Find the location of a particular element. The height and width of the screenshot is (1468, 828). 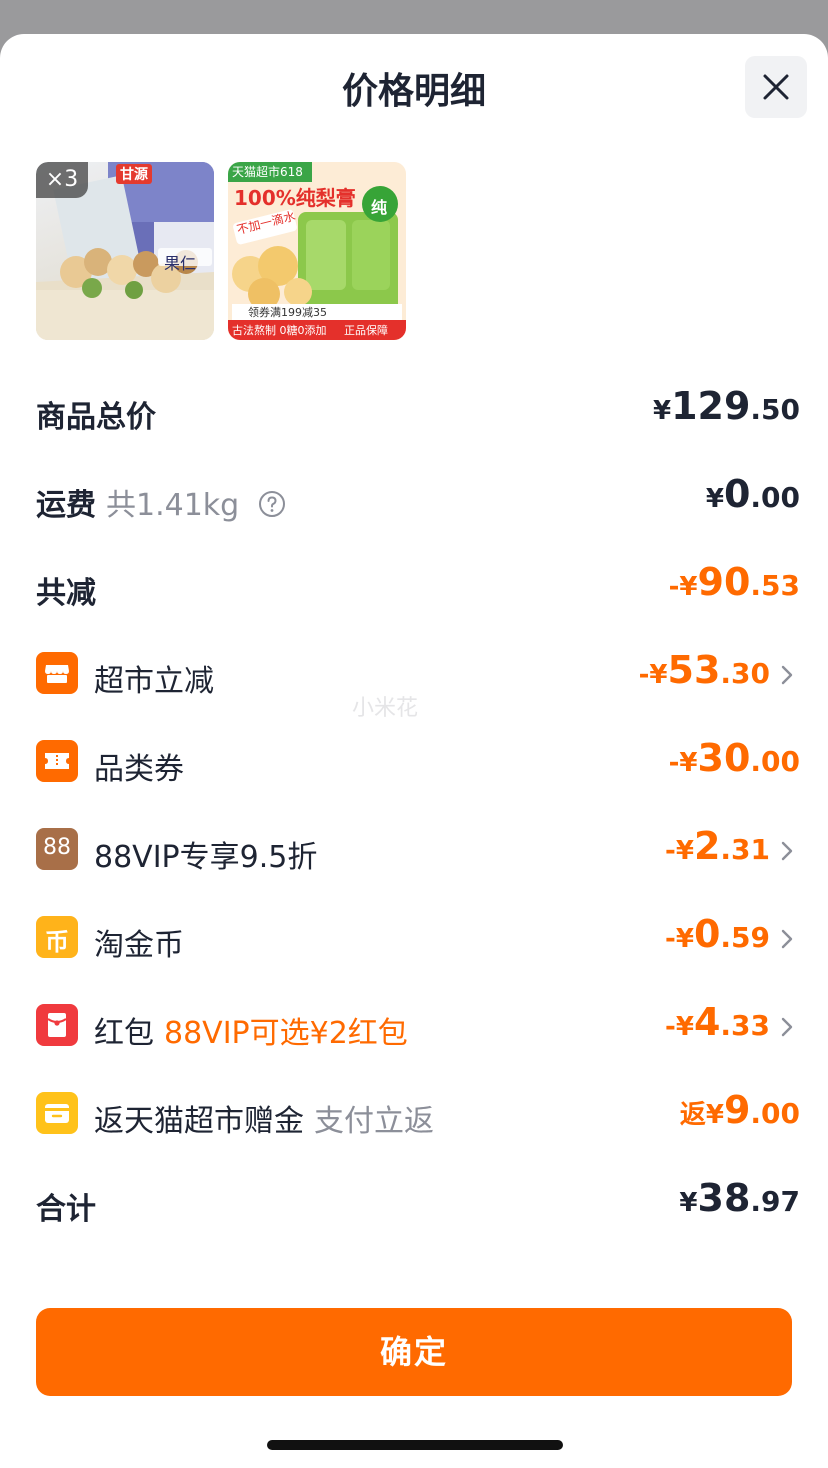

coin-icon: 币 is located at coordinates (57, 937).